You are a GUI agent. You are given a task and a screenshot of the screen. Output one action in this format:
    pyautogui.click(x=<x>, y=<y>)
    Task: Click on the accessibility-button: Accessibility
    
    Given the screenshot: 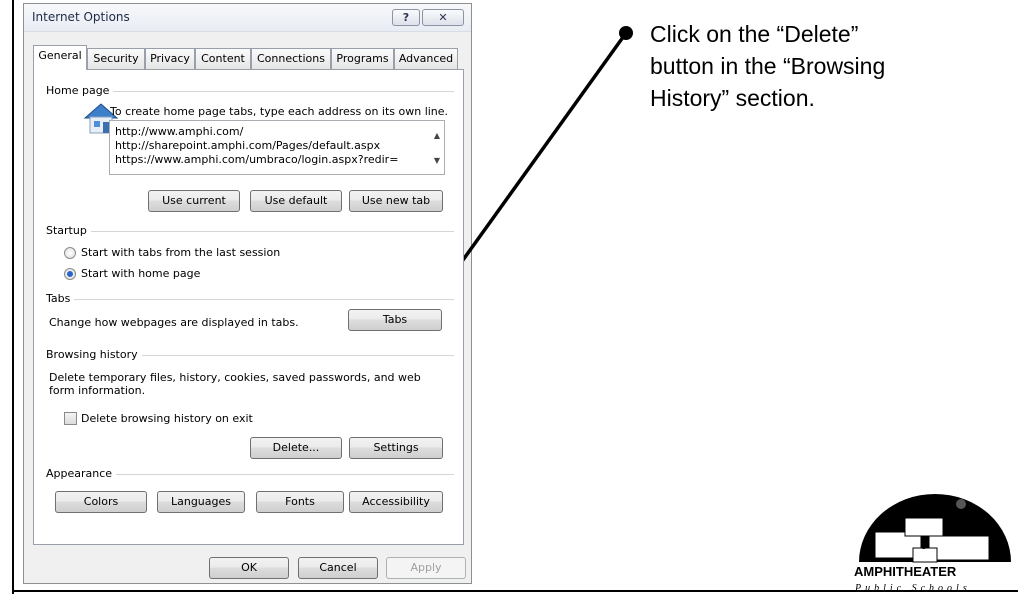 What is the action you would take?
    pyautogui.click(x=396, y=502)
    